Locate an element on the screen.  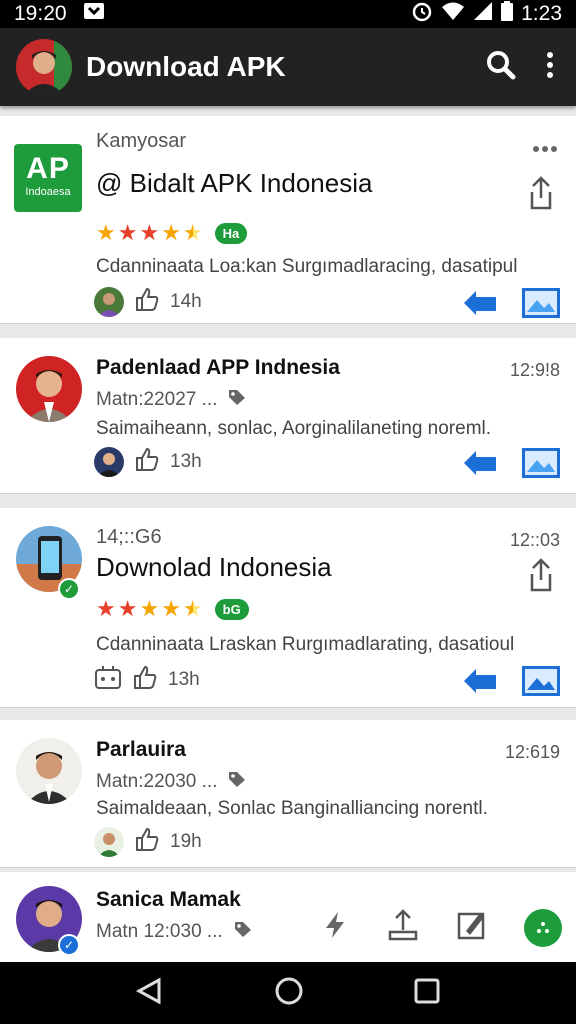
rating-stars: ★ ★ ★ ★ ★ Ha is located at coordinates (172, 233).